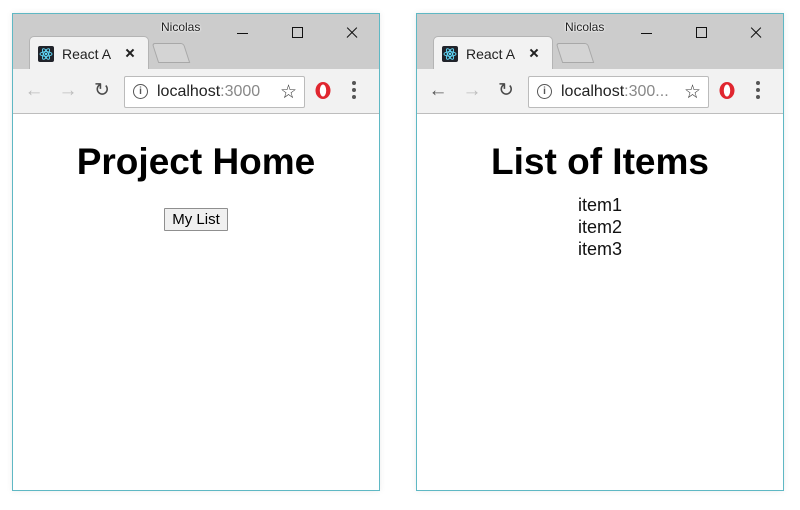 This screenshot has height=510, width=800. I want to click on url-text: localhost:3000, so click(208, 92).